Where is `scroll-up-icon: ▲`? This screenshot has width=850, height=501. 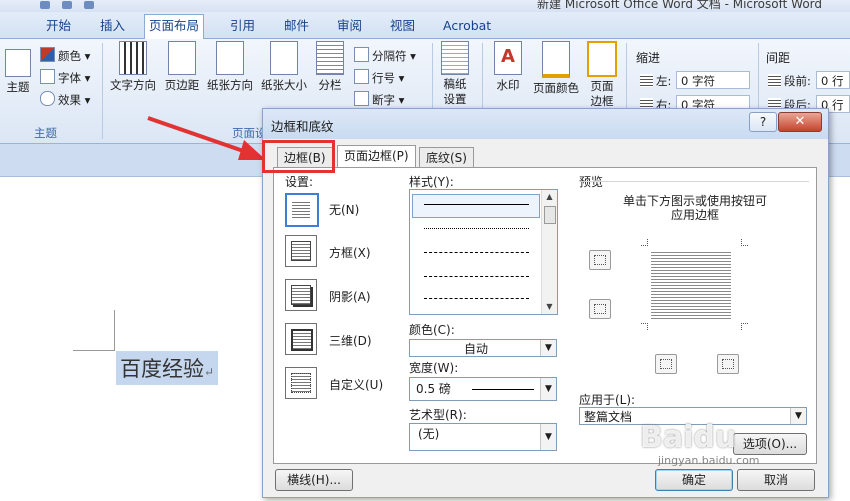 scroll-up-icon: ▲ is located at coordinates (549, 197).